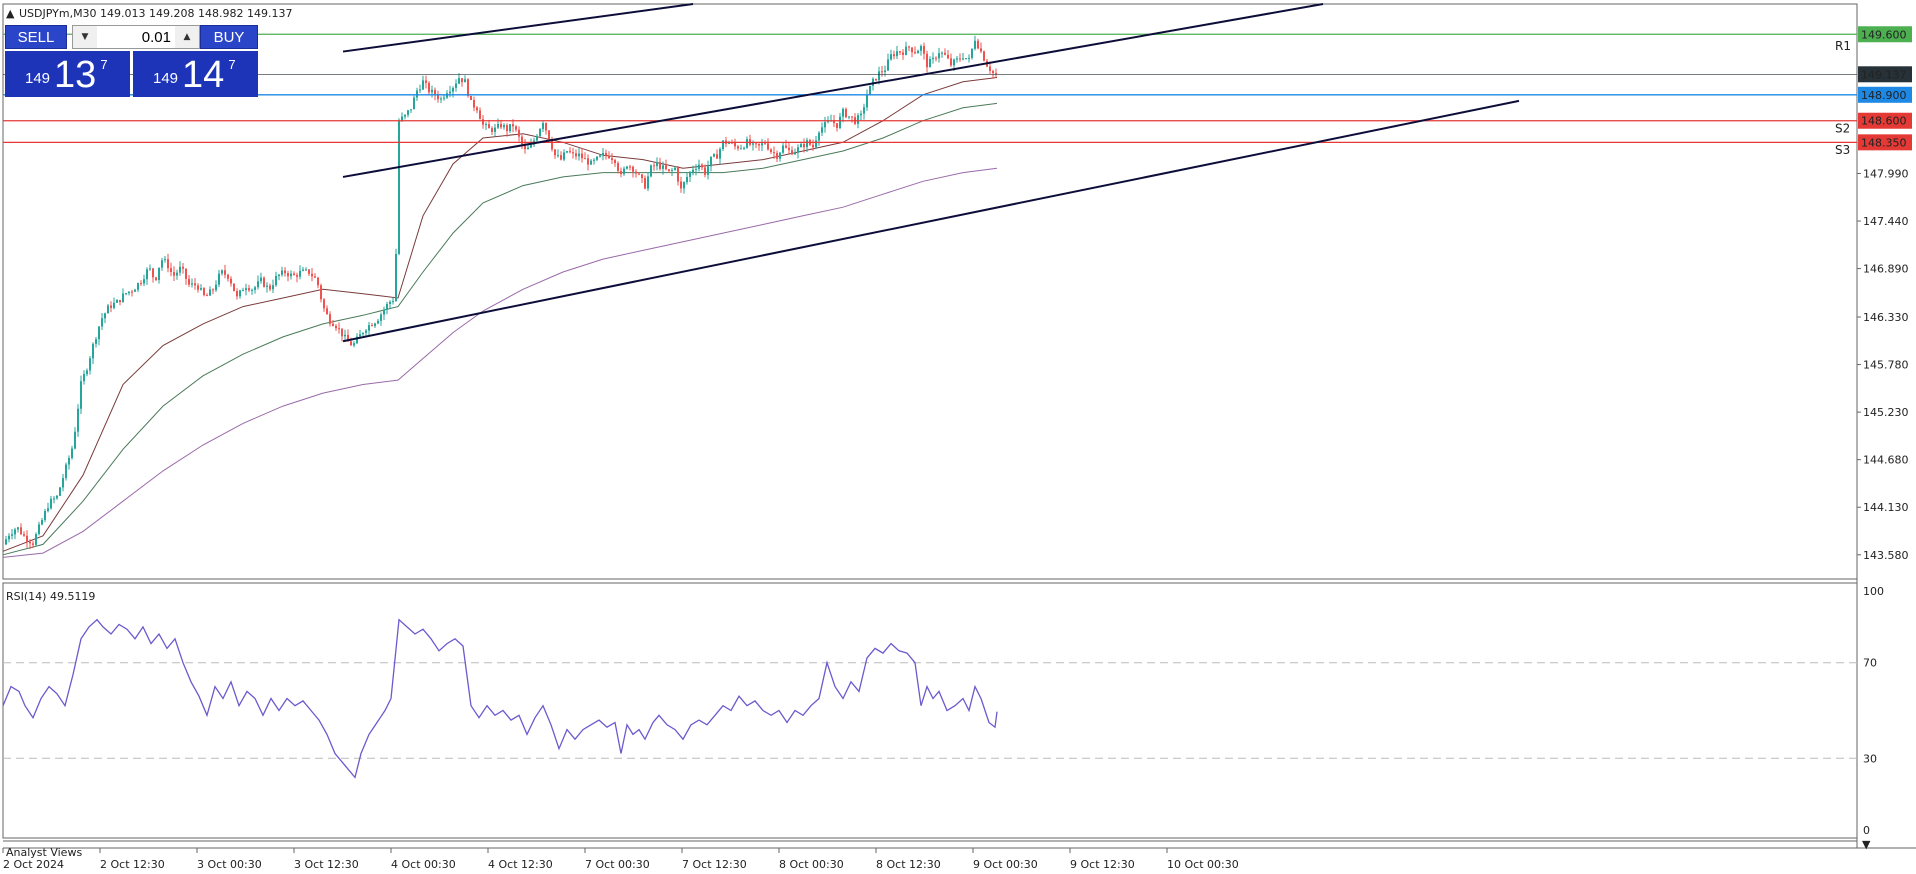 This screenshot has height=874, width=1916. What do you see at coordinates (187, 37) in the screenshot?
I see `lot-increase-icon: ▲` at bounding box center [187, 37].